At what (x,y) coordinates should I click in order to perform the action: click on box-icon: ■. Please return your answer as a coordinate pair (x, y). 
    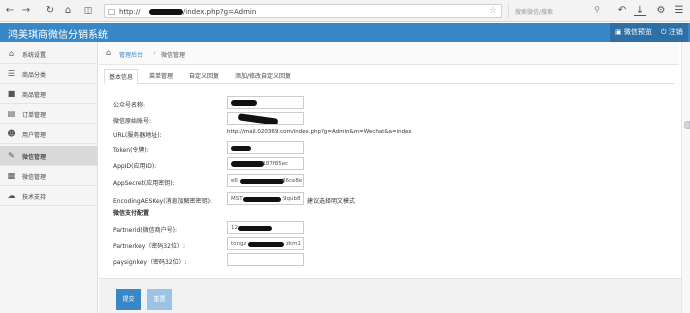
    Looking at the image, I should click on (11, 93).